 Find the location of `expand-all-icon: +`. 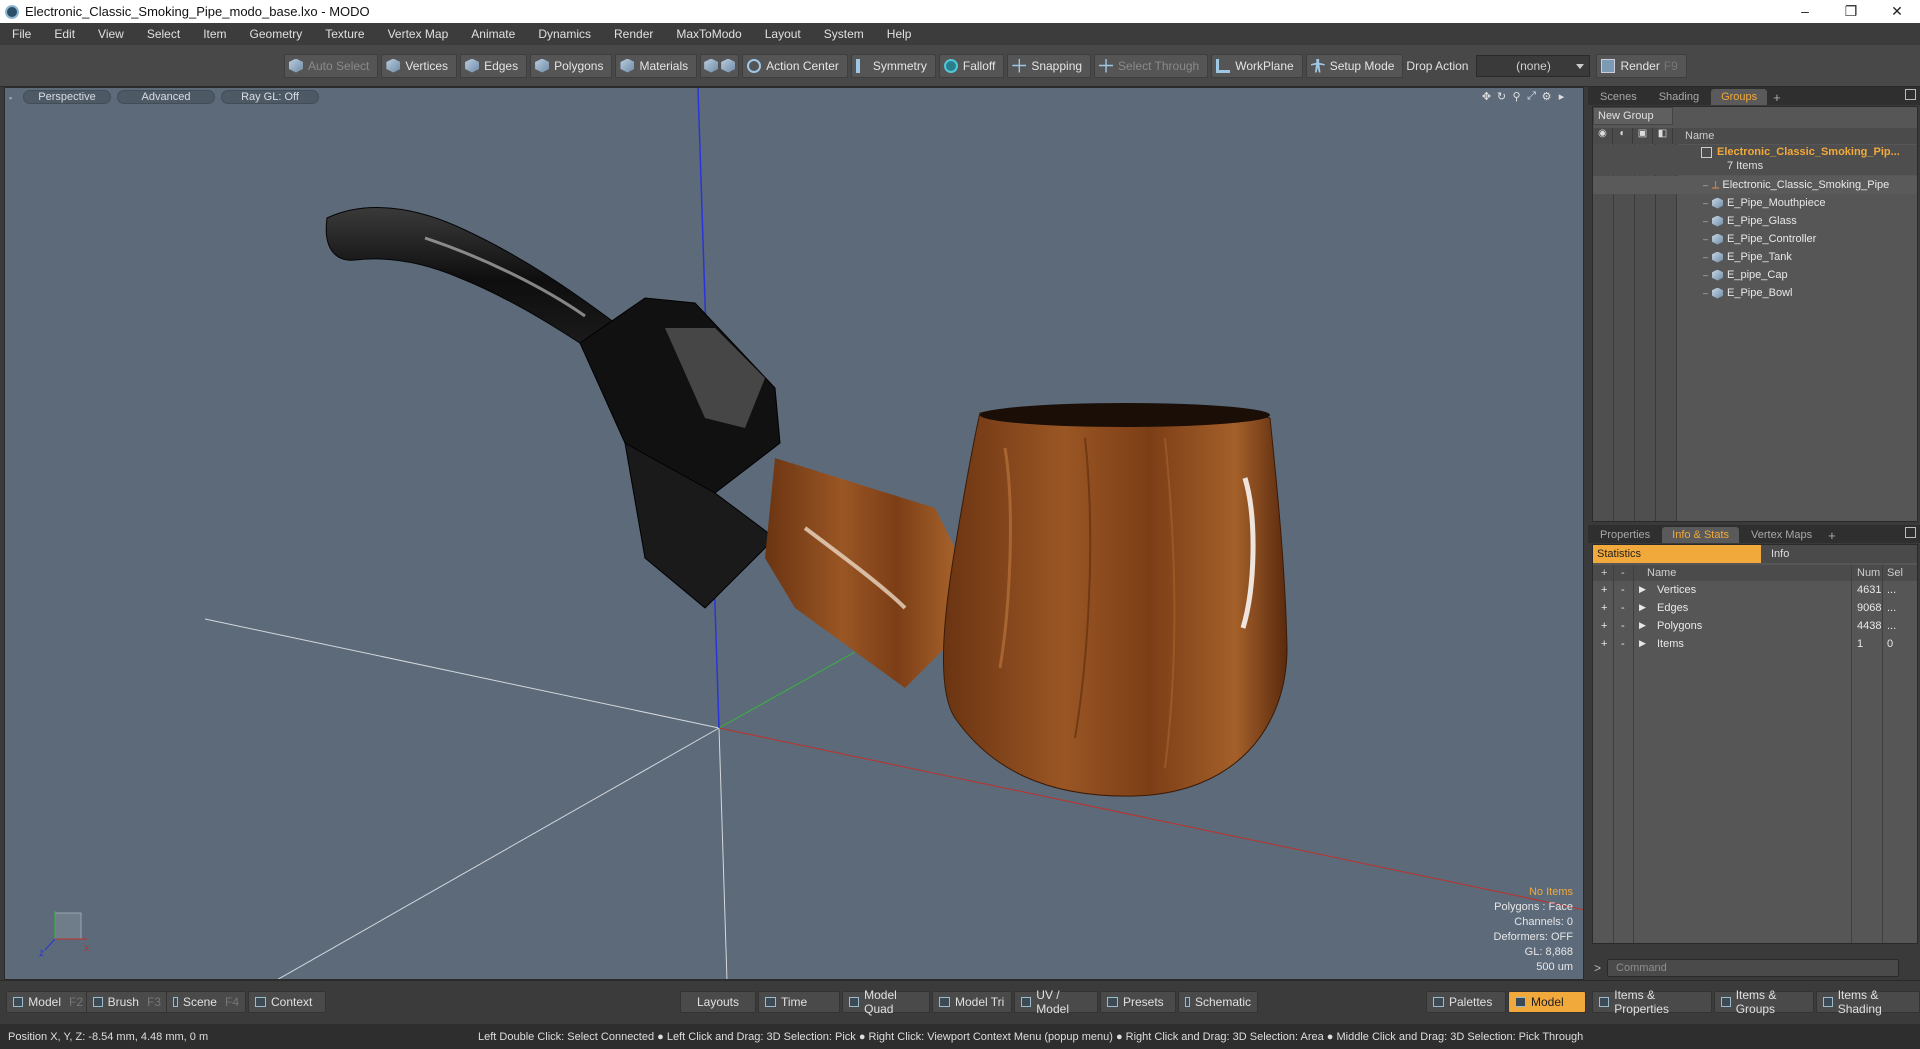

expand-all-icon: + is located at coordinates (1604, 573).